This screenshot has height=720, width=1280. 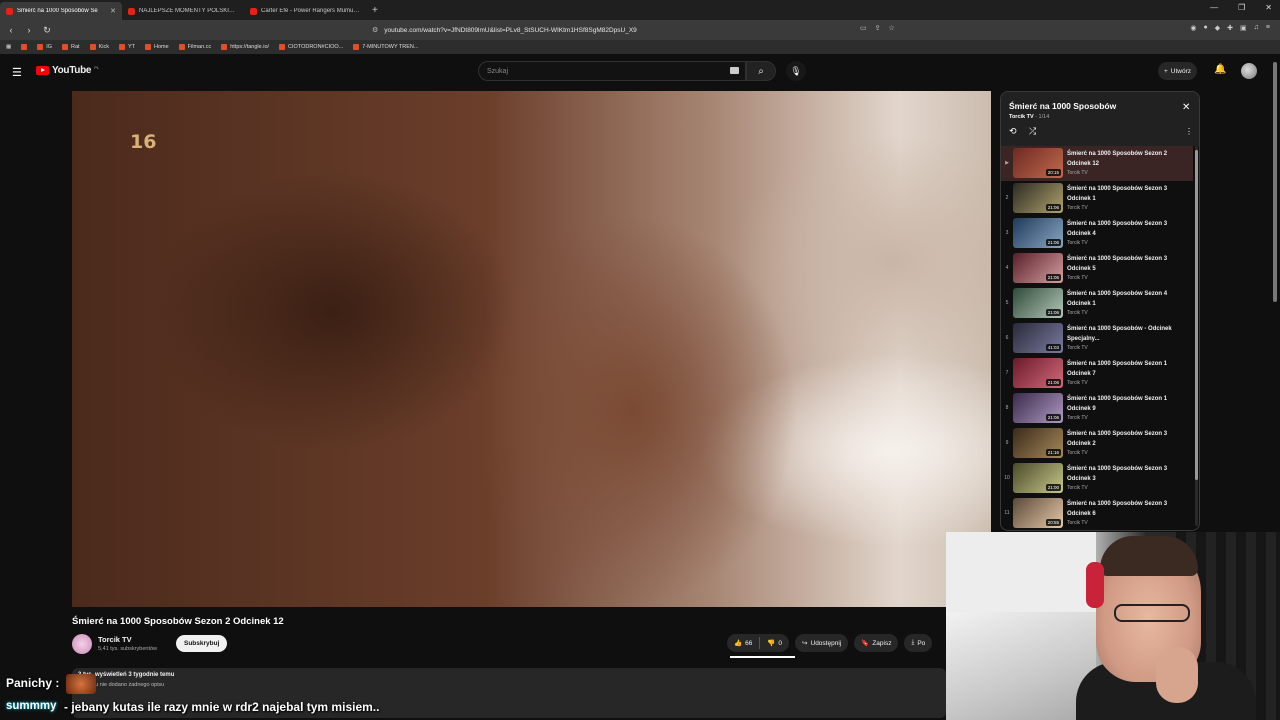 I want to click on video-thumbnail: 20:55, so click(x=1038, y=513).